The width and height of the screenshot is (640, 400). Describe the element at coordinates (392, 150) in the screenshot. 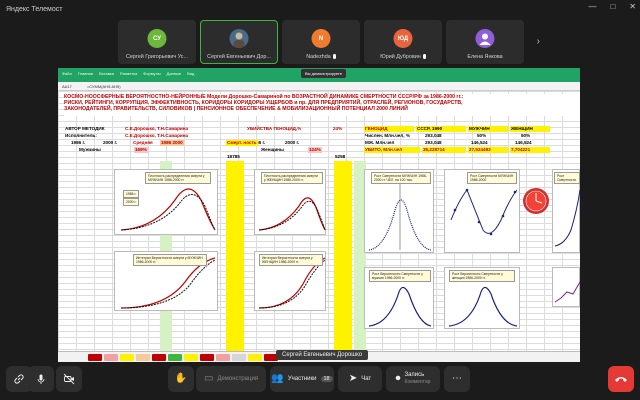

I see `cell: УБИТО, Млн.чел` at that location.